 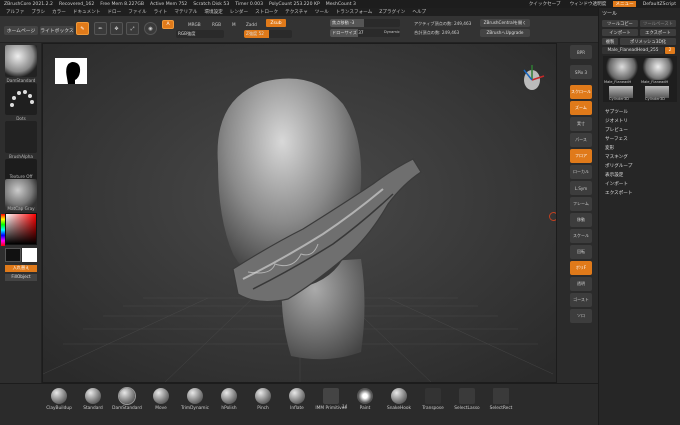 I want to click on rgb-toggle: RGB, so click(x=216, y=24).